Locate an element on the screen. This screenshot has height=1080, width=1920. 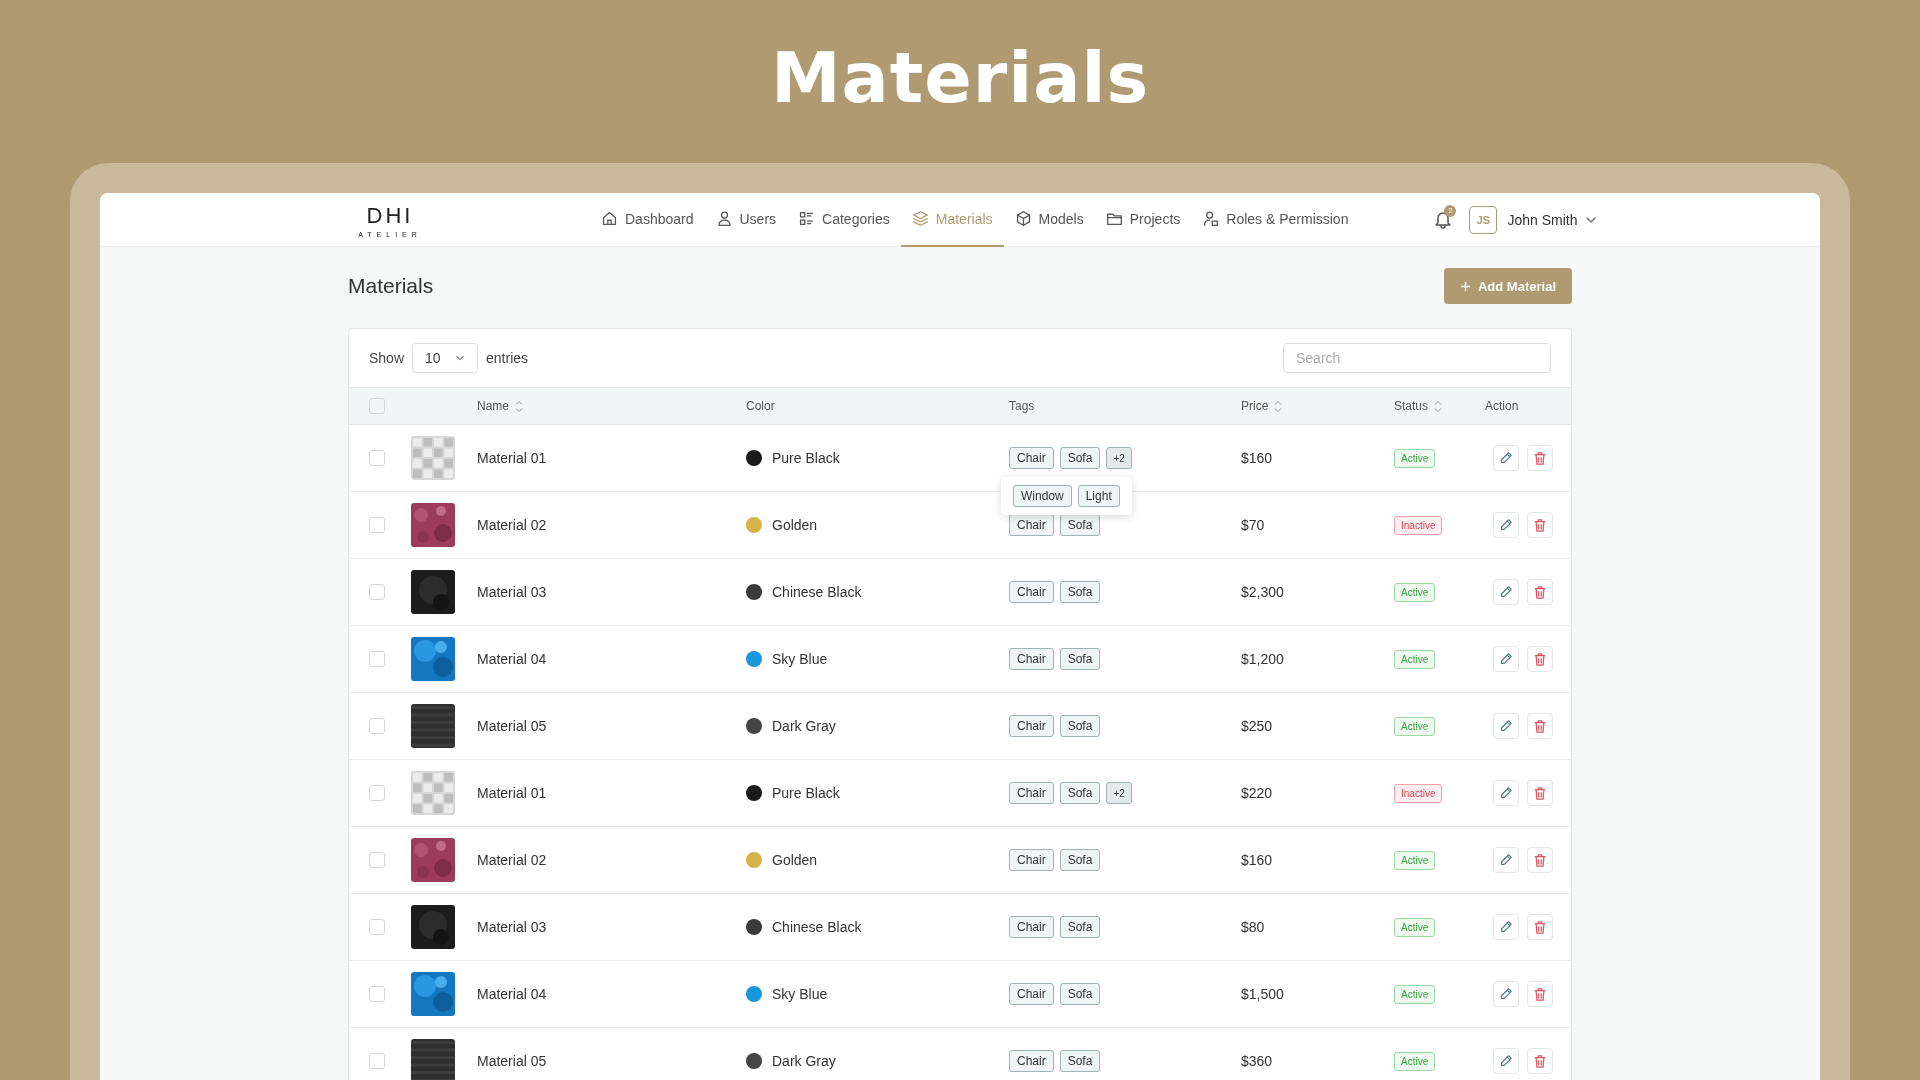
tag: Light is located at coordinates (1098, 496).